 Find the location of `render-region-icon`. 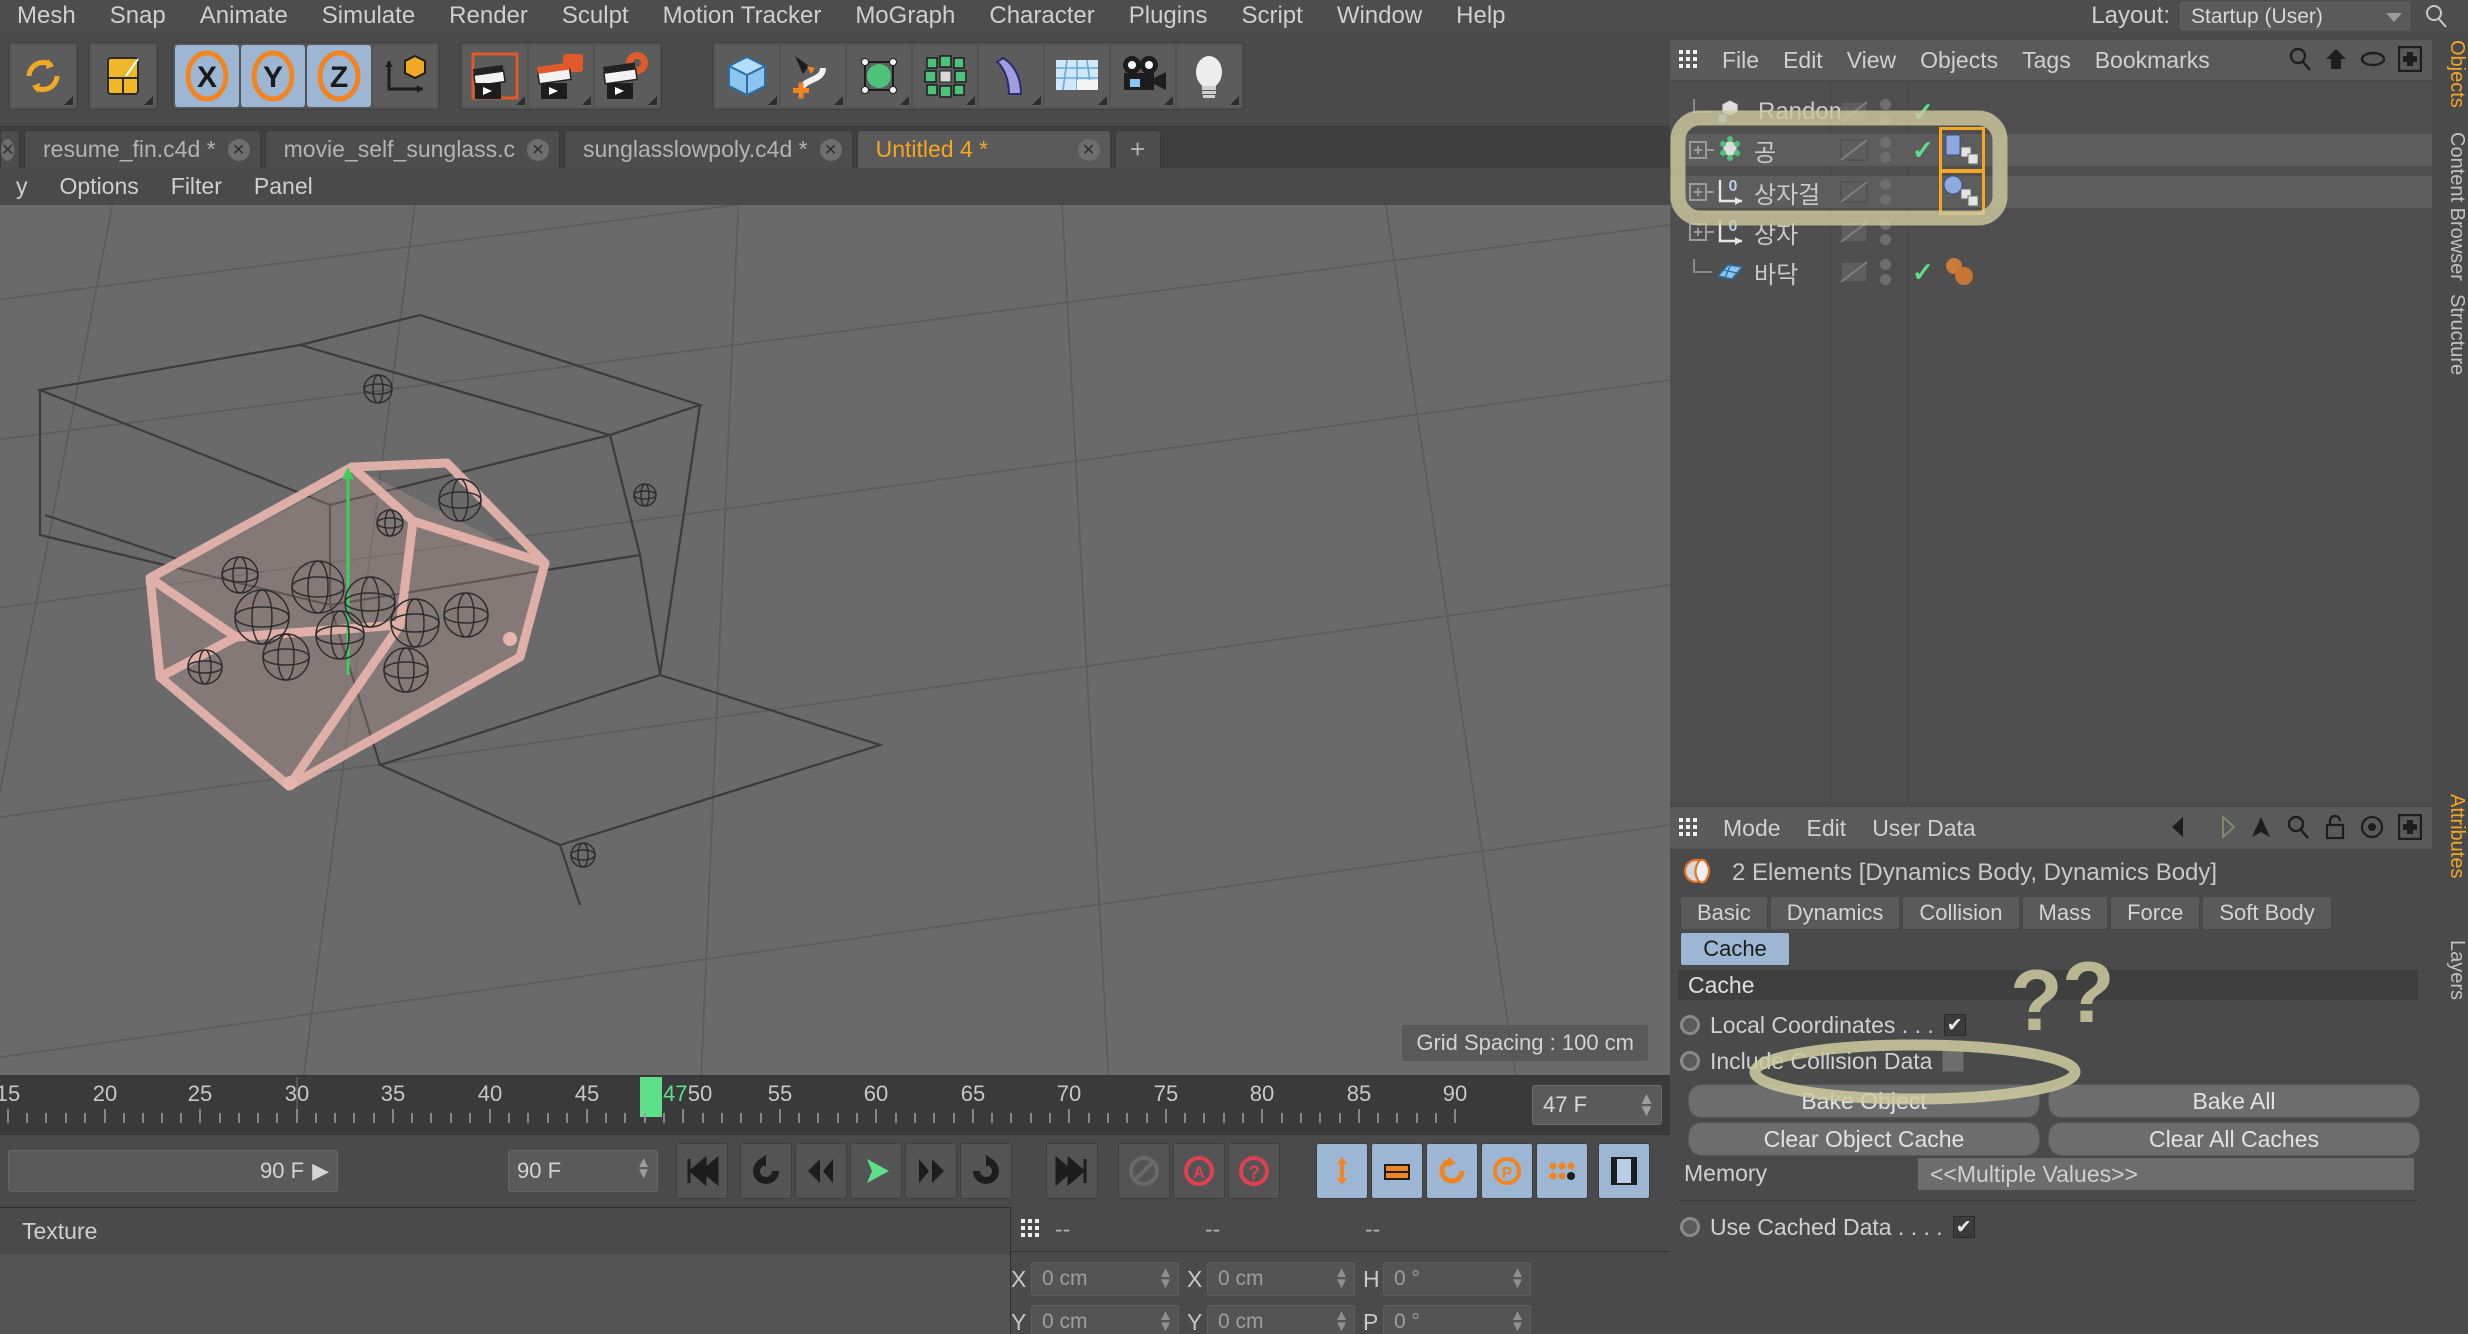

render-region-icon is located at coordinates (561, 76).